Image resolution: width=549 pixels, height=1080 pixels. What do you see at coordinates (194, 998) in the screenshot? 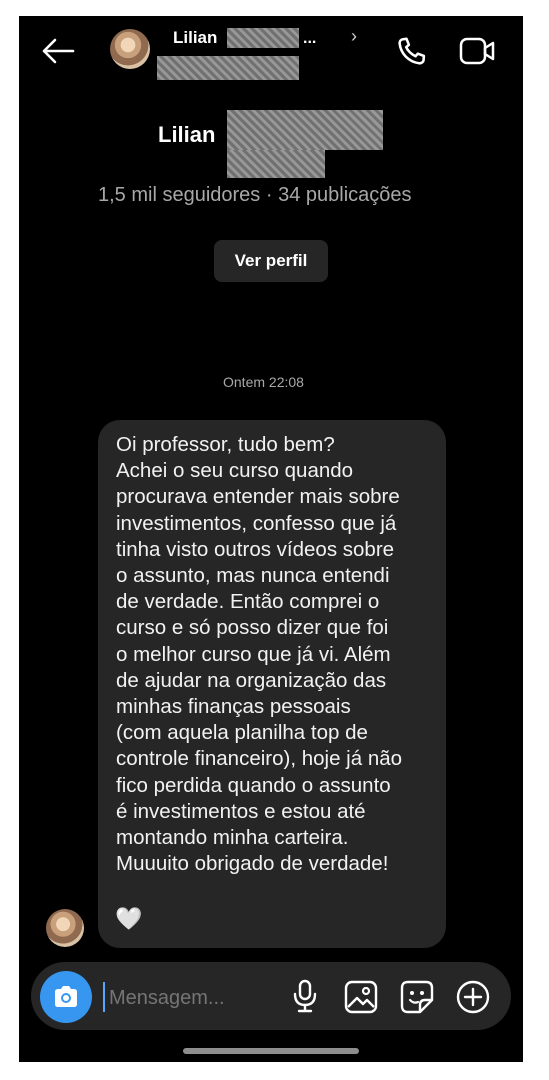
I see `message-input` at bounding box center [194, 998].